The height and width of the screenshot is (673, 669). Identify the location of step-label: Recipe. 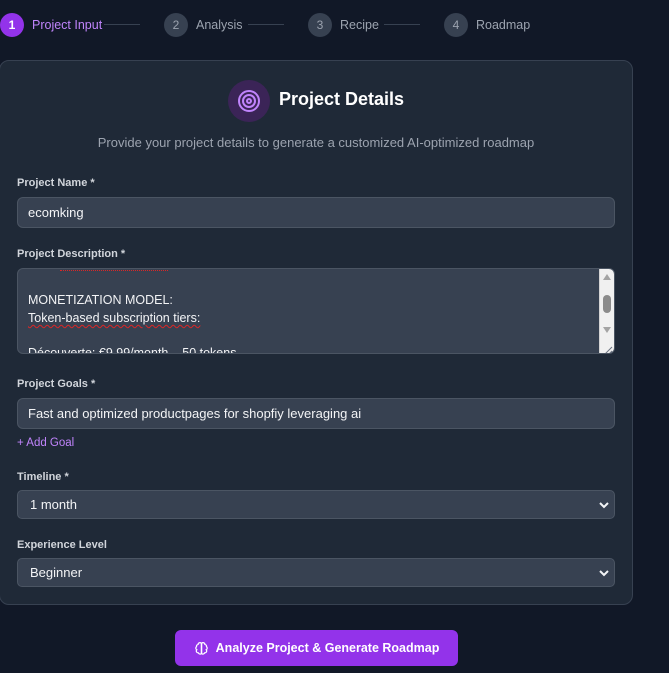
(359, 24).